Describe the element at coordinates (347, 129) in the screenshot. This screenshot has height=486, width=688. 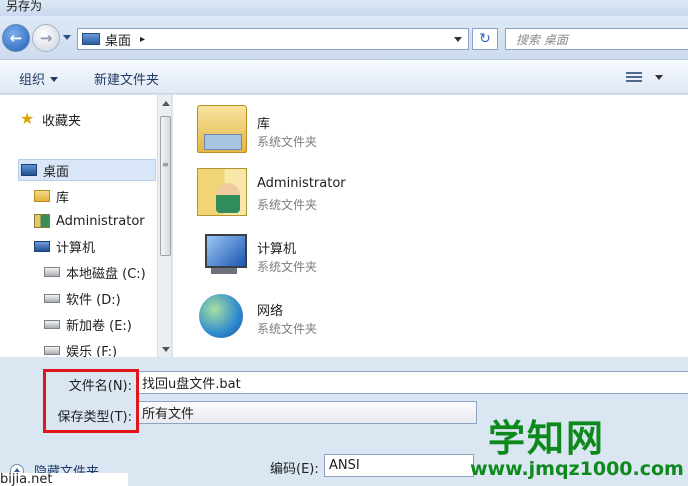
I see `file-item-libraries: 库 系统文件夹` at that location.